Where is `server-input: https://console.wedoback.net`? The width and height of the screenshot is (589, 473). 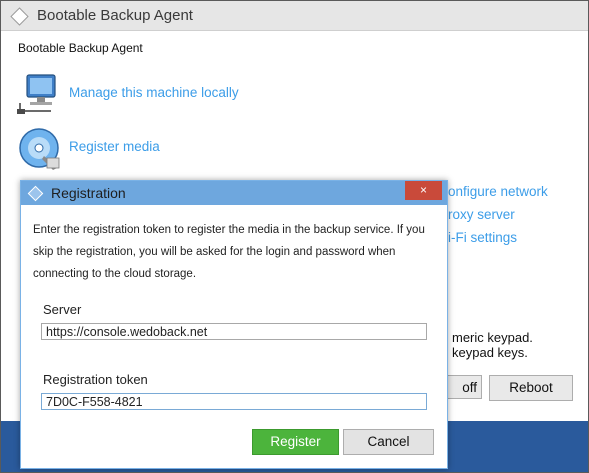 server-input: https://console.wedoback.net is located at coordinates (234, 331).